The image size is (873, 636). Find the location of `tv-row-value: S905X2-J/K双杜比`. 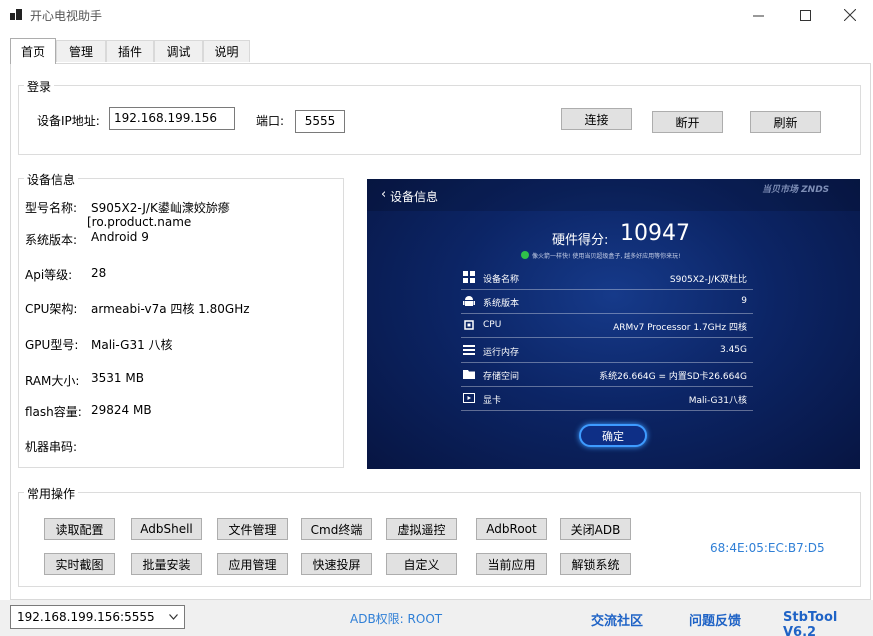

tv-row-value: S905X2-J/K双杜比 is located at coordinates (708, 280).